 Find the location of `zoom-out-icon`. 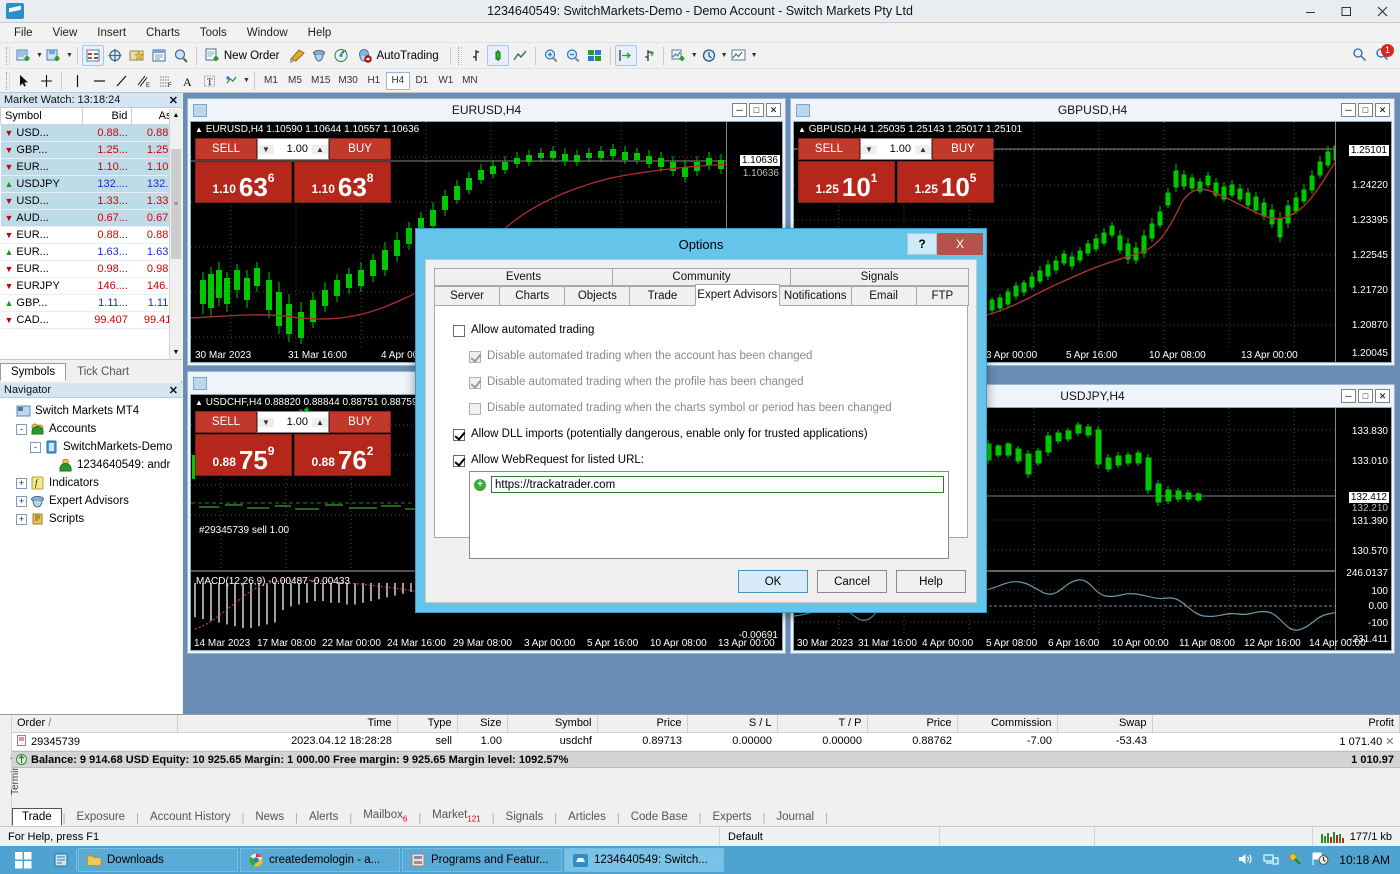

zoom-out-icon is located at coordinates (573, 55).